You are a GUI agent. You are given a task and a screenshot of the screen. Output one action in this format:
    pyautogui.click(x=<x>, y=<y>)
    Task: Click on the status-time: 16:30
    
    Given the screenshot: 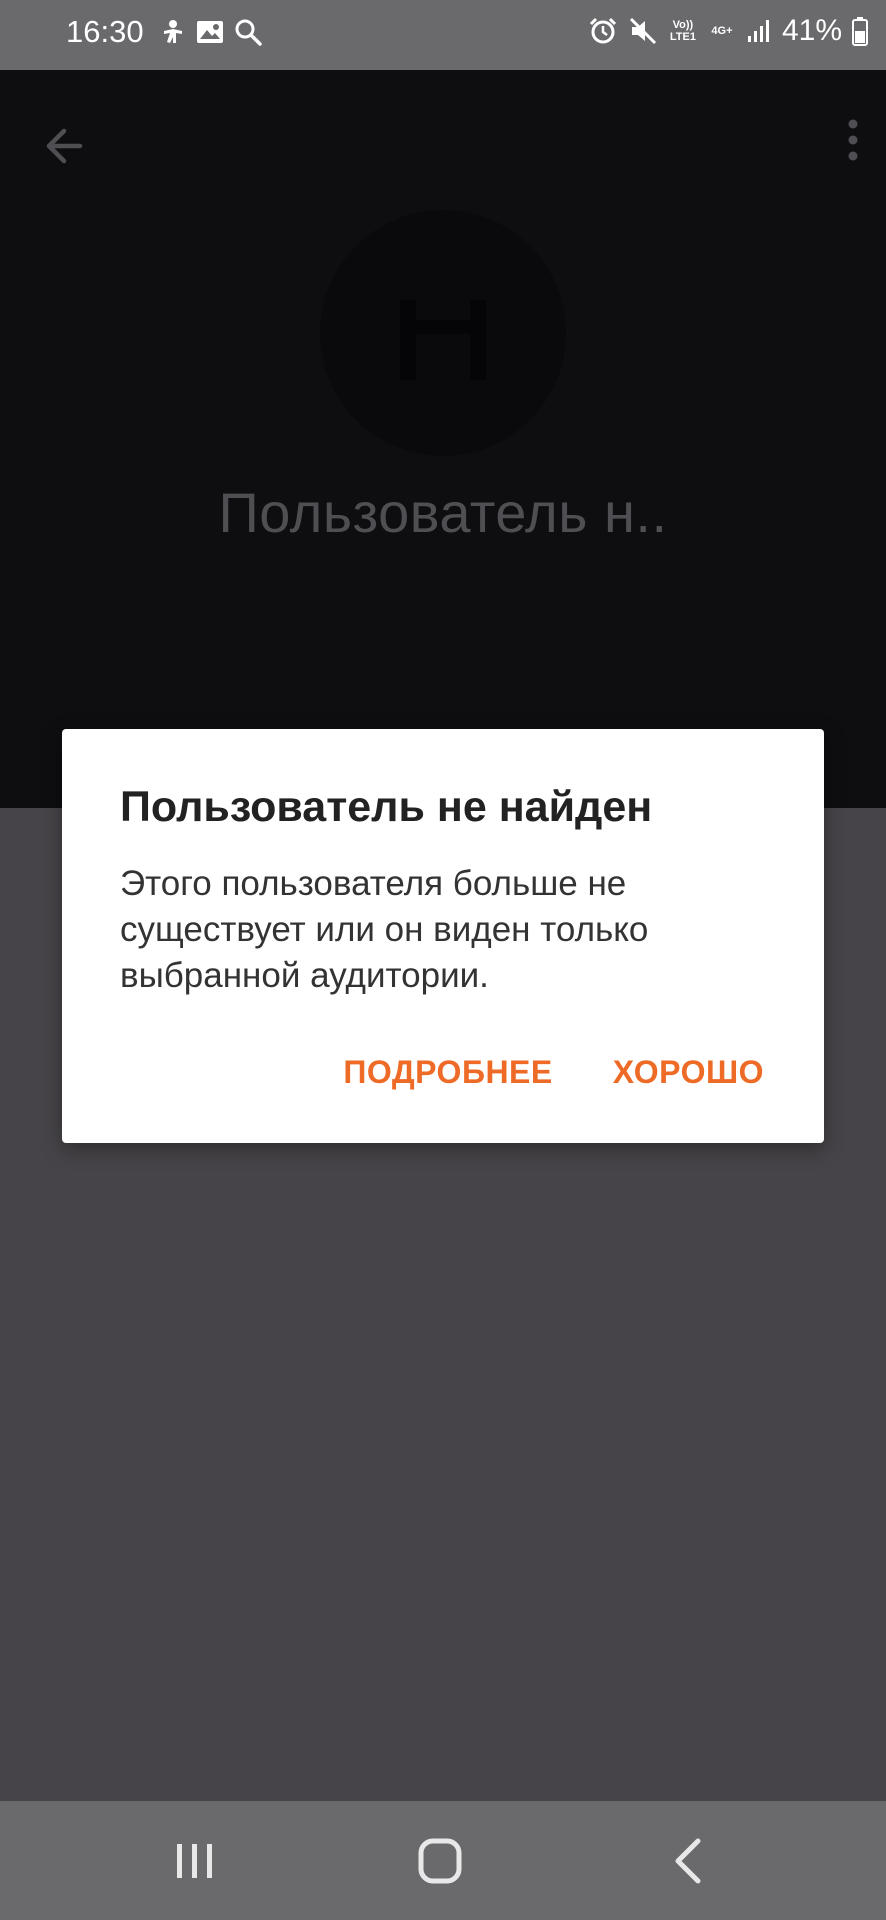 What is the action you would take?
    pyautogui.click(x=105, y=31)
    